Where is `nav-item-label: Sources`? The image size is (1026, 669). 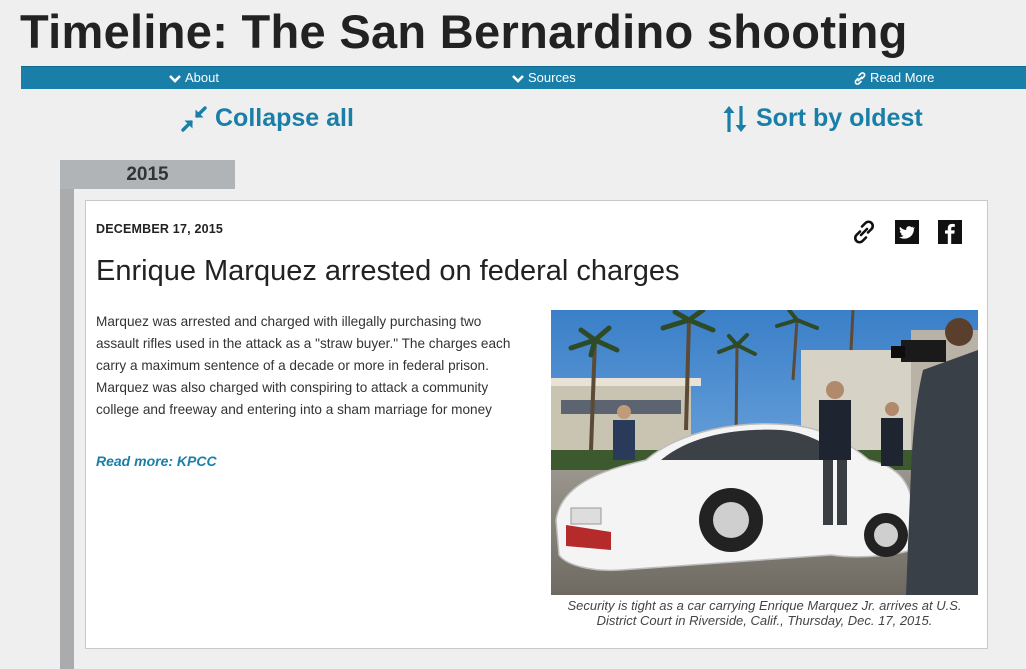 nav-item-label: Sources is located at coordinates (552, 77).